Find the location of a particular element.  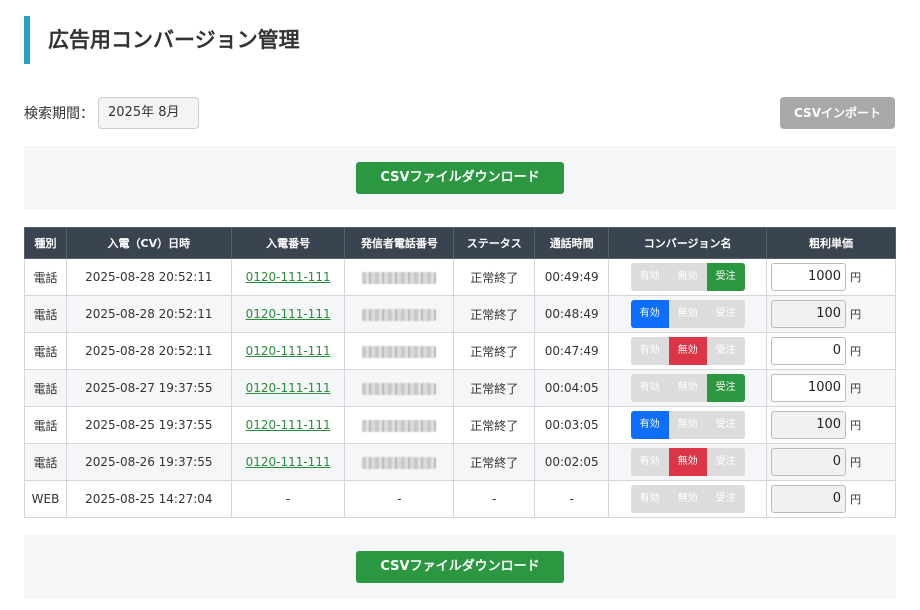

cell-caller: - is located at coordinates (399, 499).